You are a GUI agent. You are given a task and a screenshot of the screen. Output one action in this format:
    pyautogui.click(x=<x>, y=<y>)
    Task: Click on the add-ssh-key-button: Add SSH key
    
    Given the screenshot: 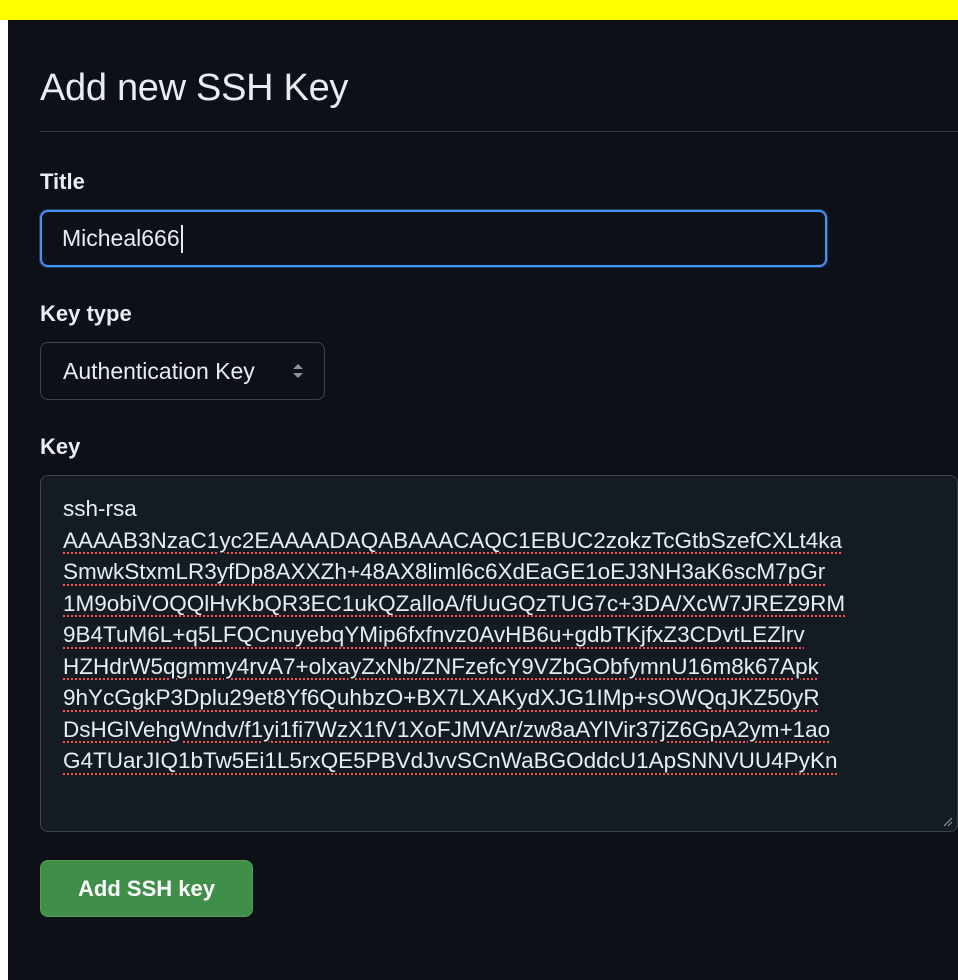 What is the action you would take?
    pyautogui.click(x=146, y=888)
    